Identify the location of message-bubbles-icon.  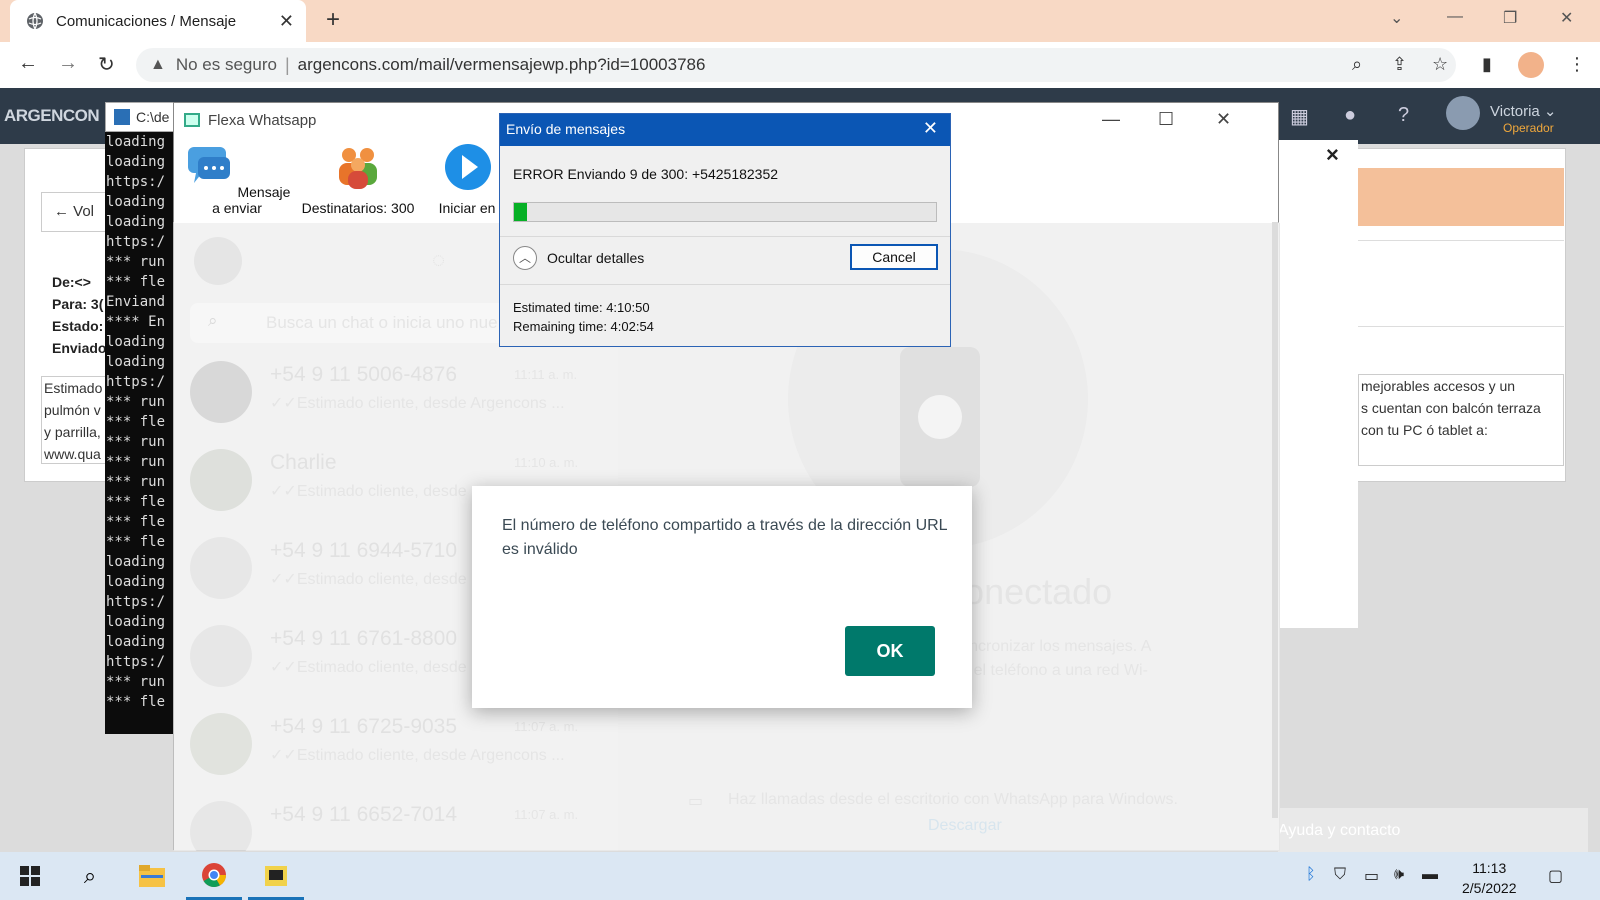
(208, 165).